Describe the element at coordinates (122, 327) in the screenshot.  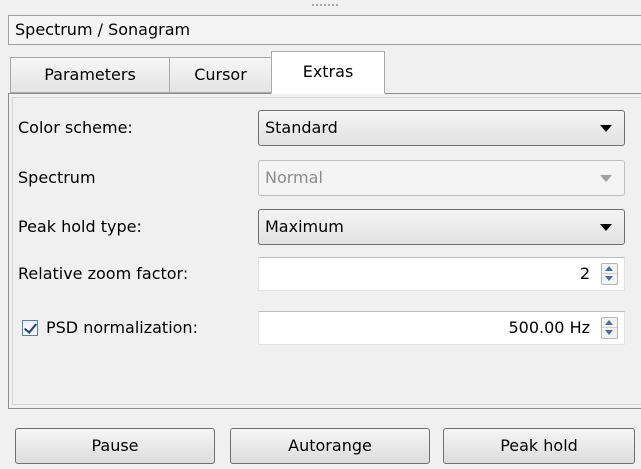
I see `psd-normalization-label: PSD normalization:` at that location.